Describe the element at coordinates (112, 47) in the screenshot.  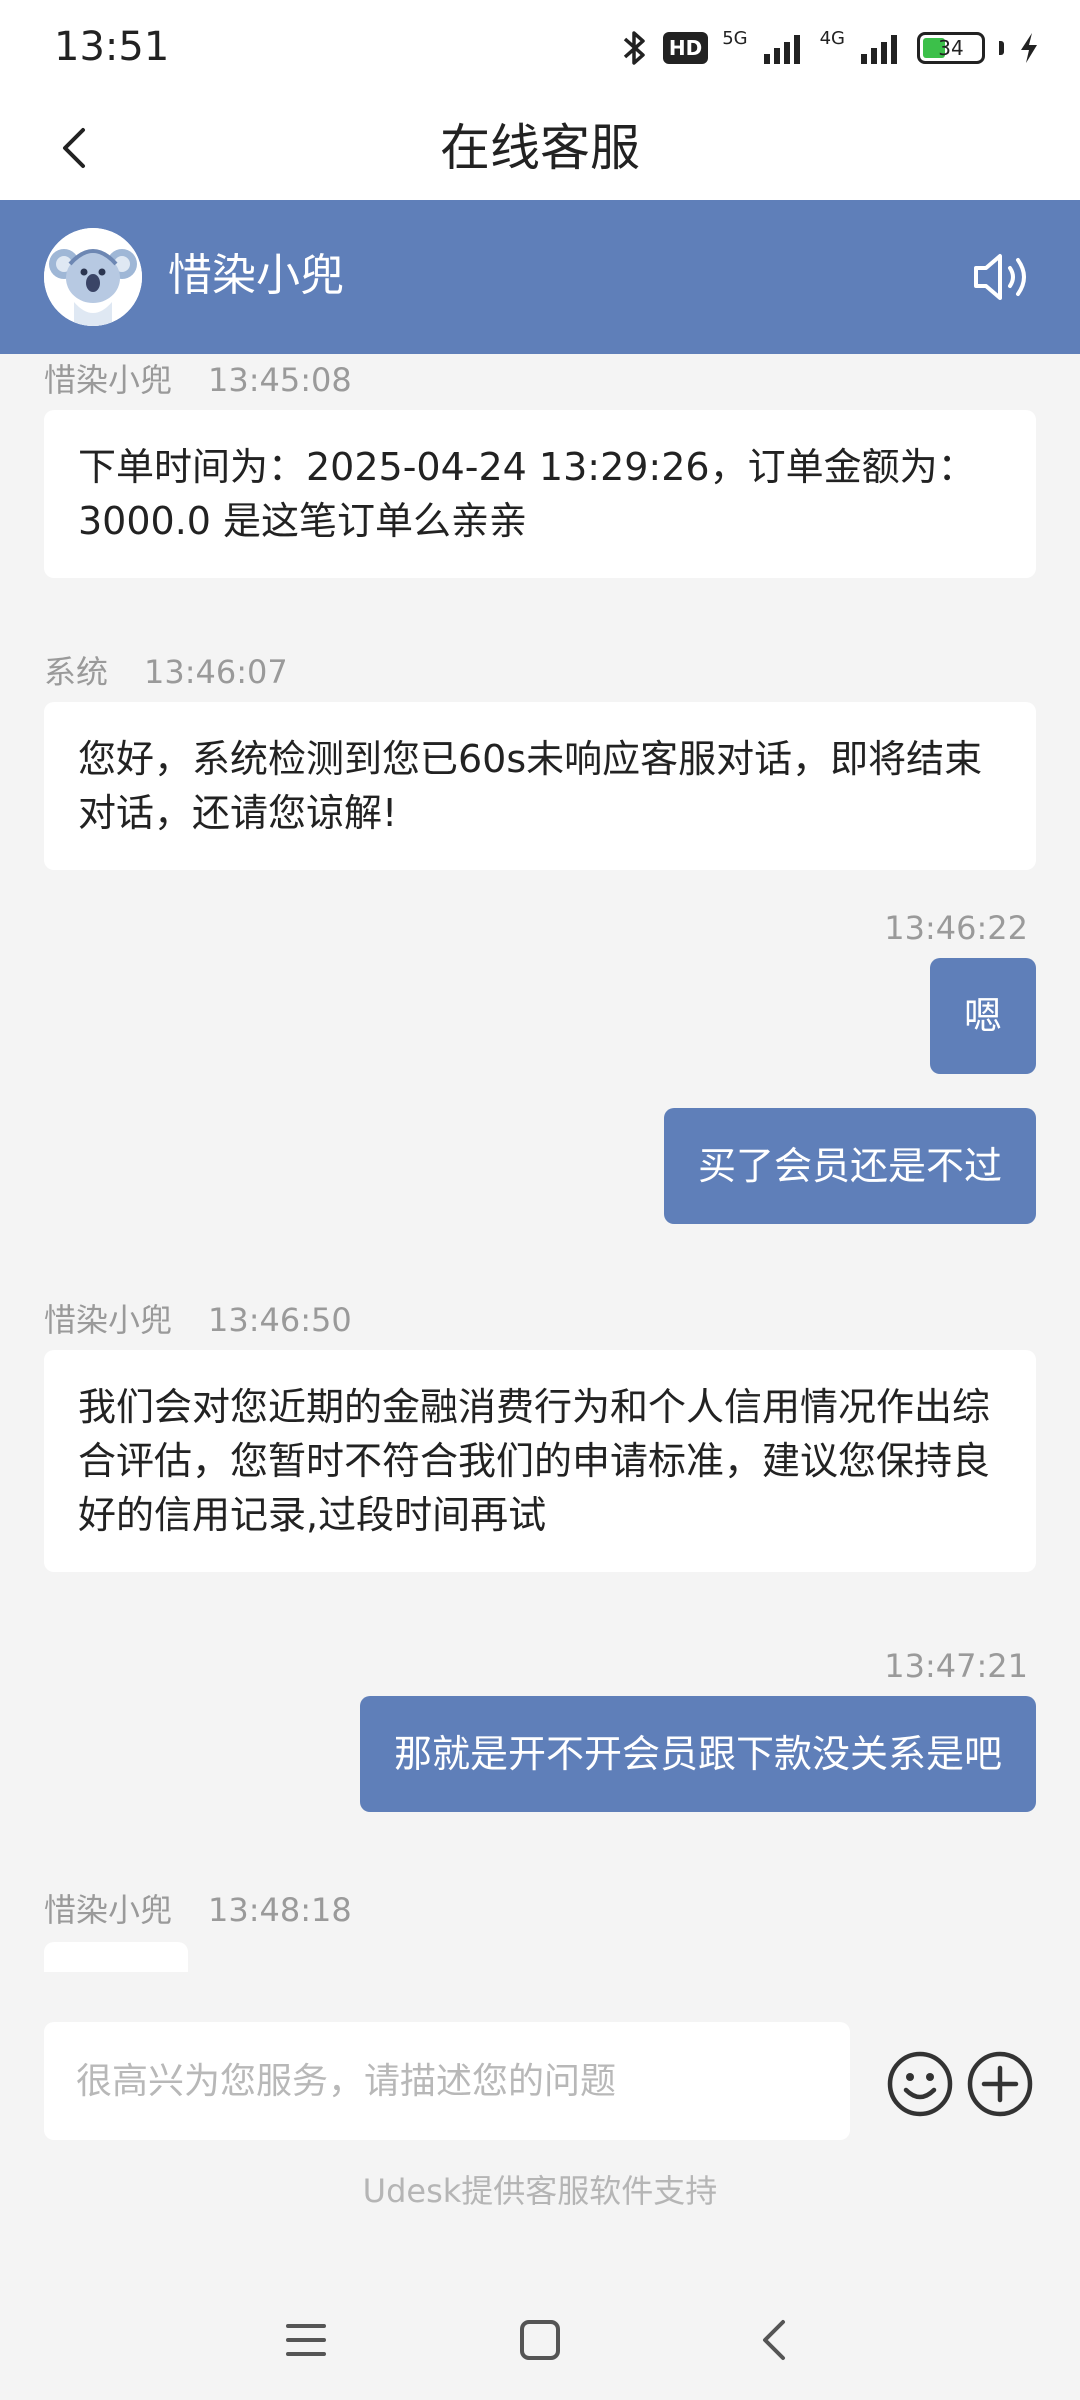
I see `status-time: 13:51` at that location.